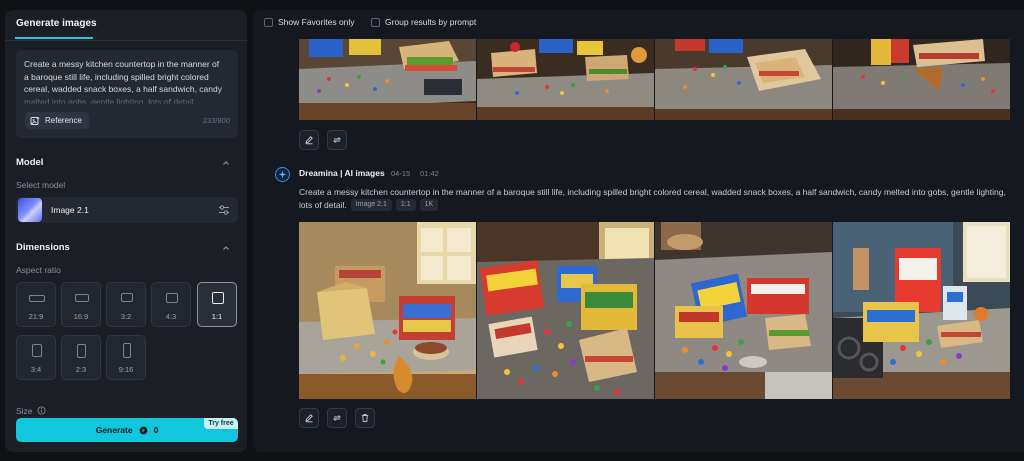 The width and height of the screenshot is (1024, 461). I want to click on ratio-label: 1:1, so click(217, 316).